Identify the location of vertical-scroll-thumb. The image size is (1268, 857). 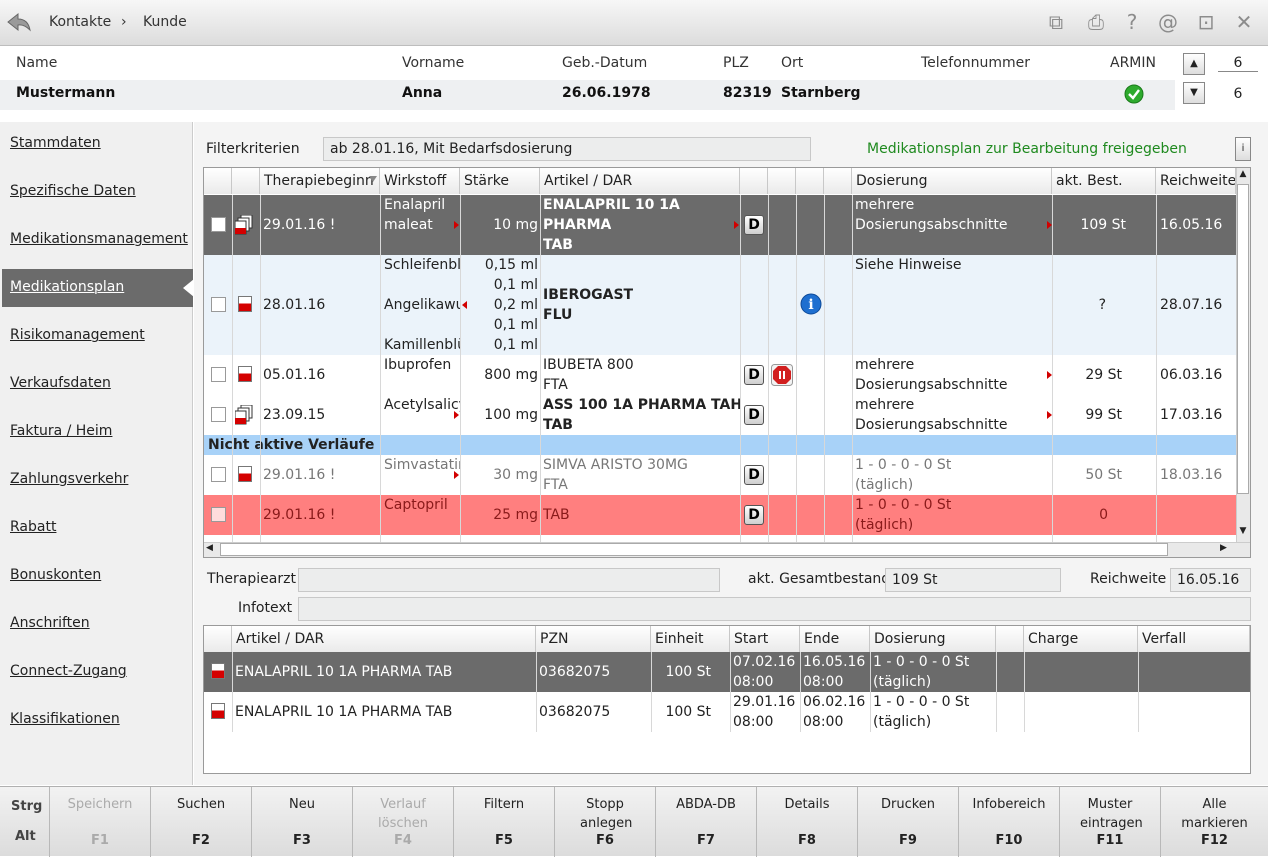
(1243, 339).